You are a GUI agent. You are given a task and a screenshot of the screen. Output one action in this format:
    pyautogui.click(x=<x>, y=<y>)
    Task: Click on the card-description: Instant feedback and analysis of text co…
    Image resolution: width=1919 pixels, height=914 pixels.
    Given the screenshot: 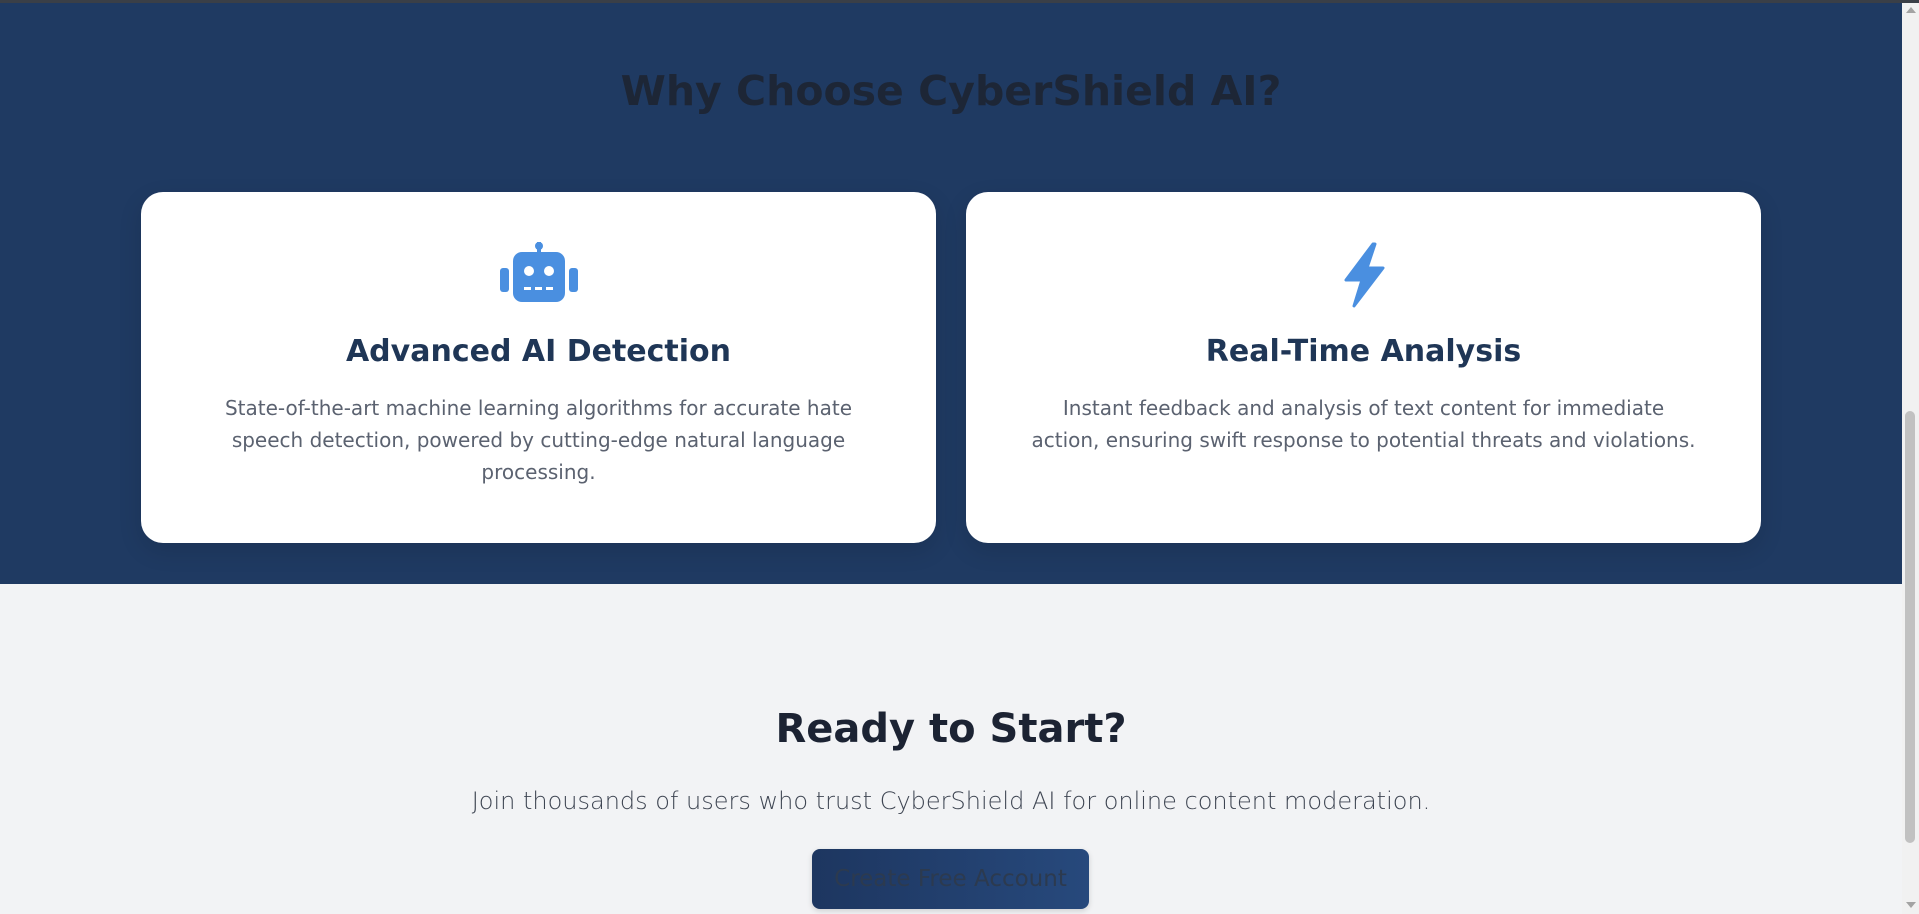 What is the action you would take?
    pyautogui.click(x=1363, y=424)
    